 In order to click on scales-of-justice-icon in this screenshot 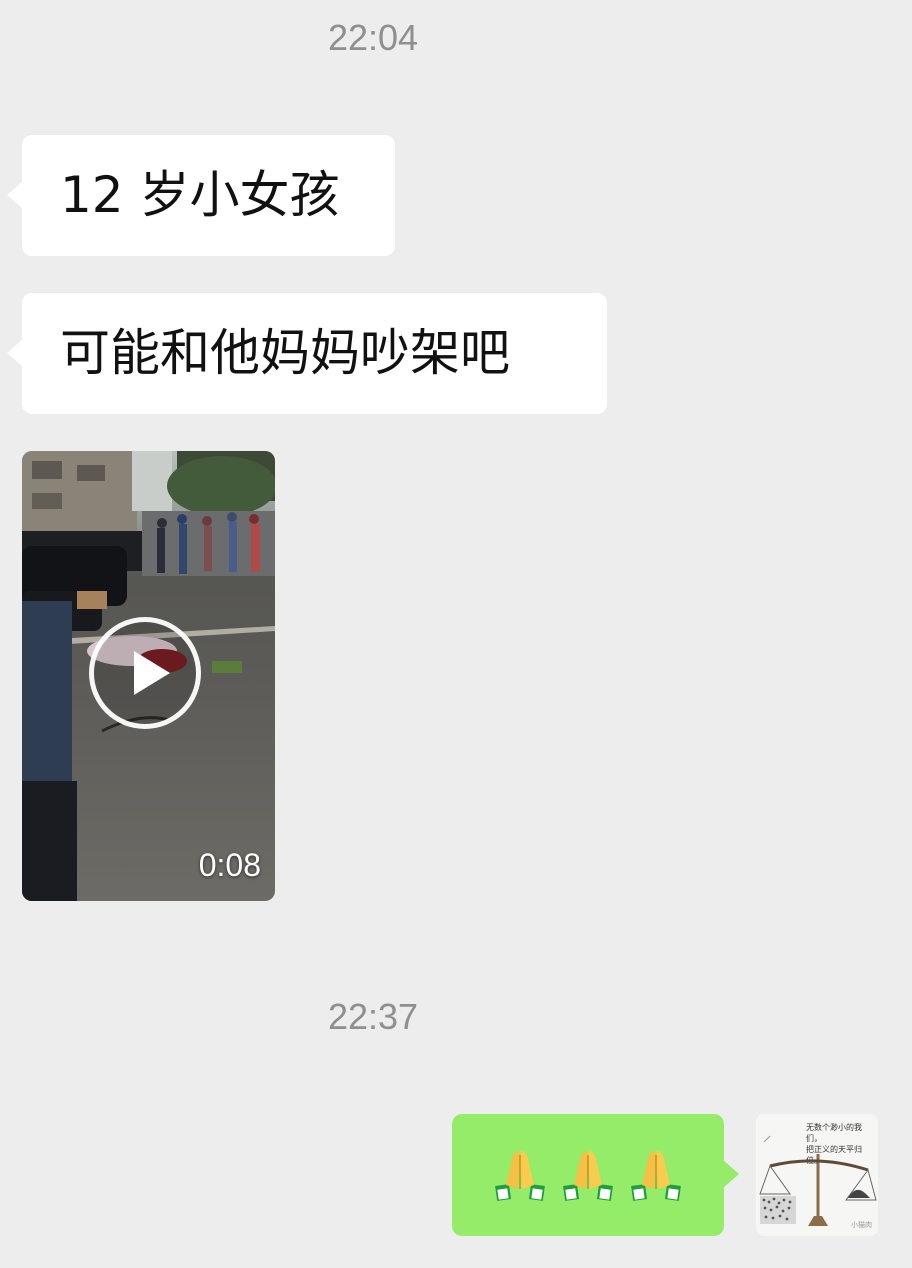, I will do `click(818, 1180)`.